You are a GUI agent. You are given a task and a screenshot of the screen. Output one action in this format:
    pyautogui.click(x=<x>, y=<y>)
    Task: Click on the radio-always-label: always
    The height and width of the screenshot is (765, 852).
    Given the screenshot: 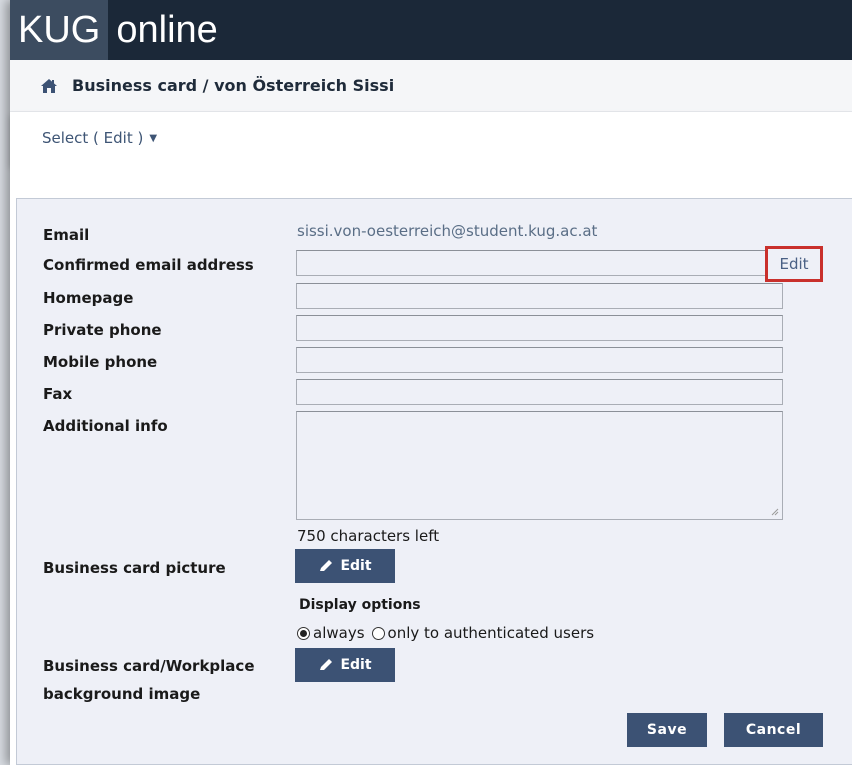 What is the action you would take?
    pyautogui.click(x=339, y=633)
    